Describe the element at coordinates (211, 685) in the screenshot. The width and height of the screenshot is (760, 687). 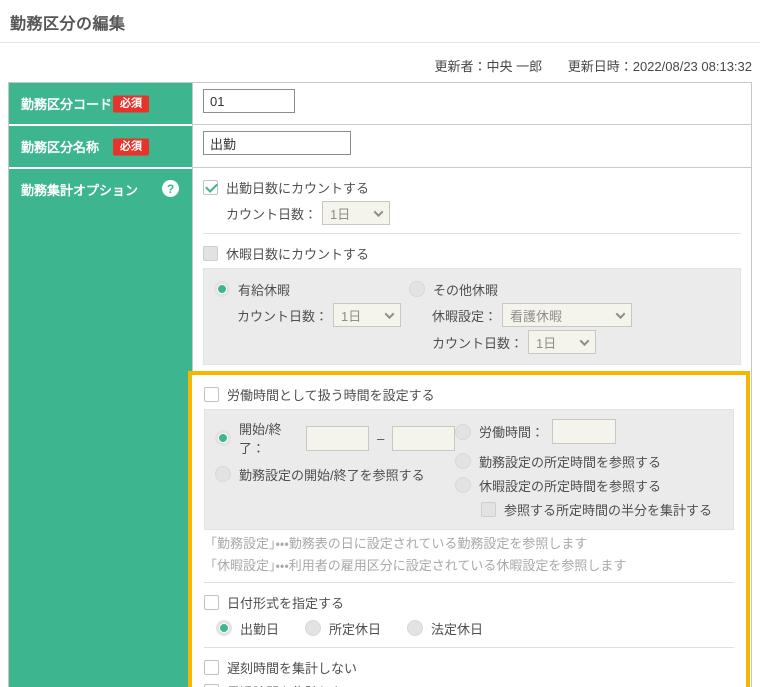
I see `no-early-checkbox` at that location.